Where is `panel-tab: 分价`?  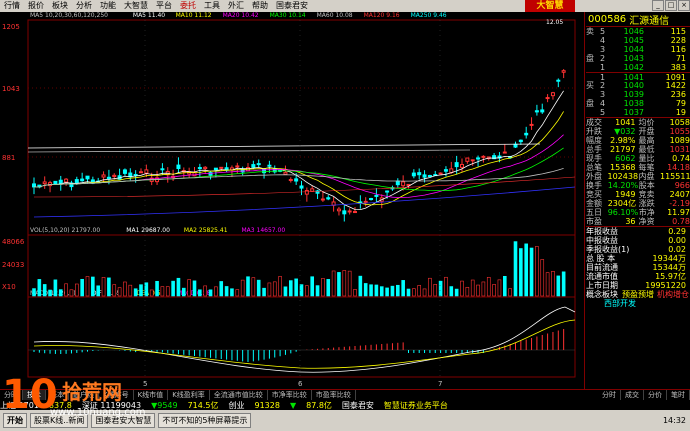 panel-tab: 分价 is located at coordinates (655, 395).